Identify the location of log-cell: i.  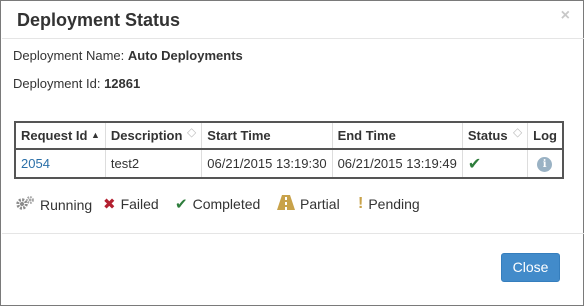
(545, 163).